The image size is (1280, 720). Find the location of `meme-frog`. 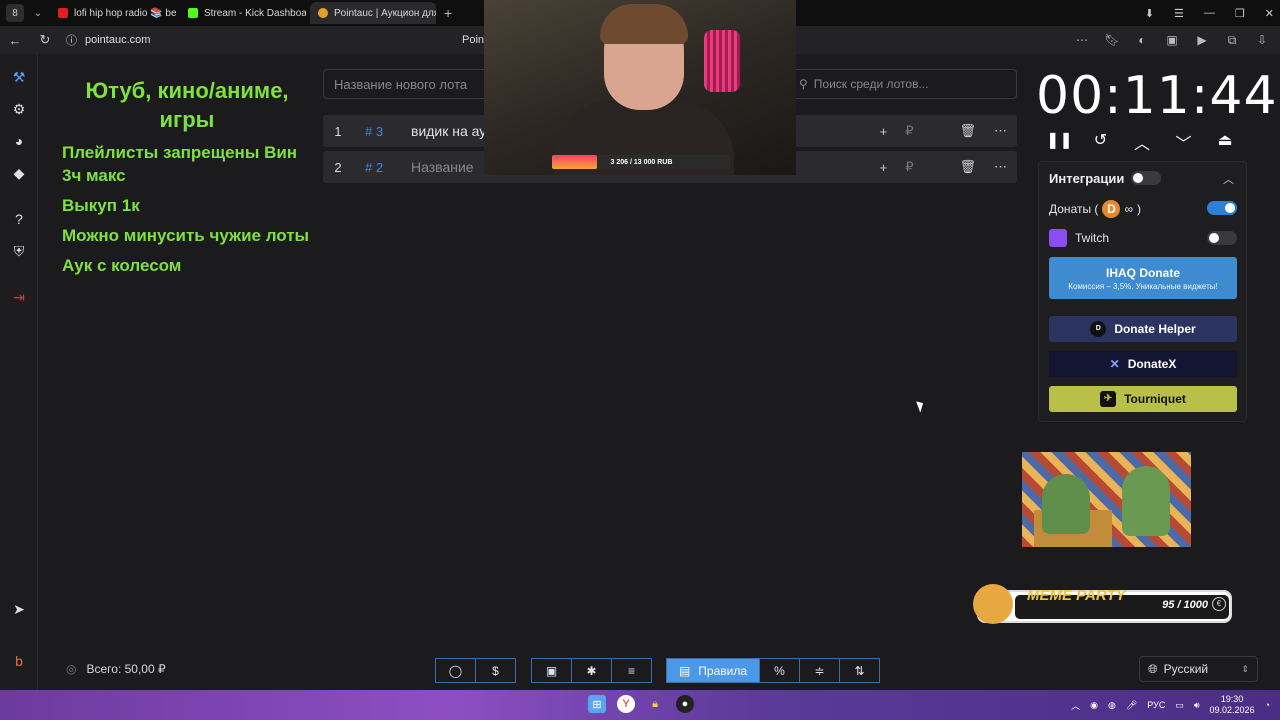

meme-frog is located at coordinates (1066, 504).